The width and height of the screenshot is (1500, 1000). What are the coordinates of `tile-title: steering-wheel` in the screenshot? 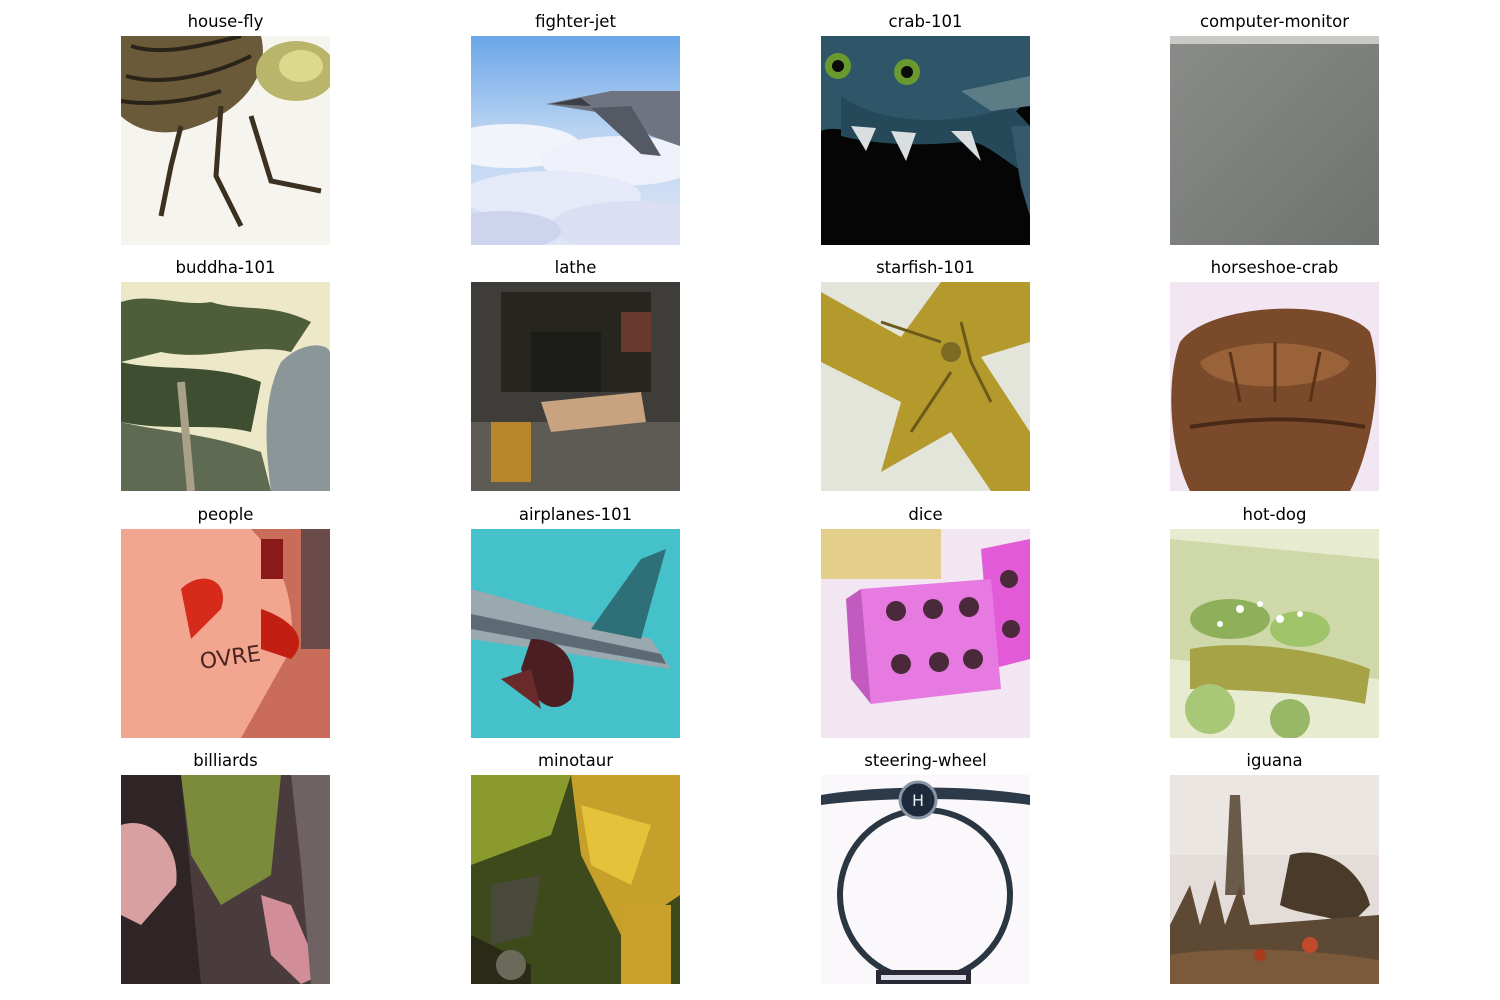 It's located at (925, 760).